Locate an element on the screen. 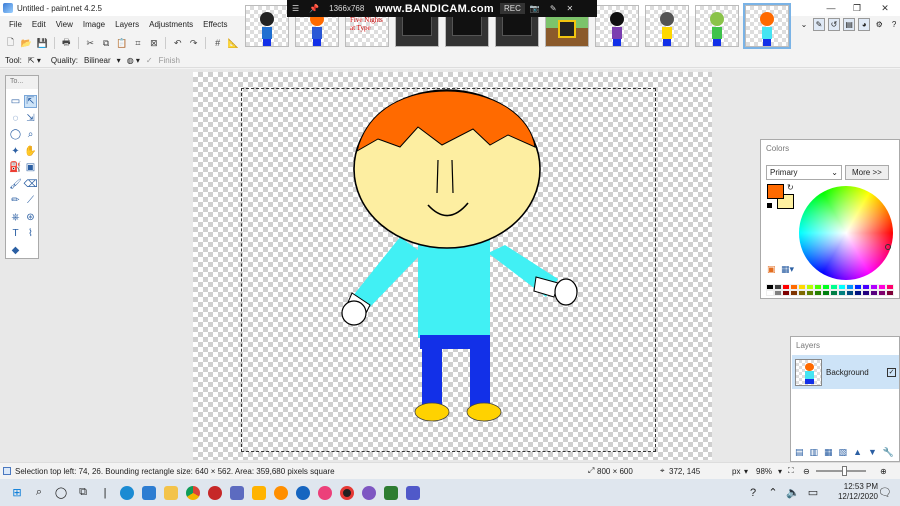 This screenshot has width=900, height=506. line-curve-tool-icon: ⌇ is located at coordinates (30, 233).